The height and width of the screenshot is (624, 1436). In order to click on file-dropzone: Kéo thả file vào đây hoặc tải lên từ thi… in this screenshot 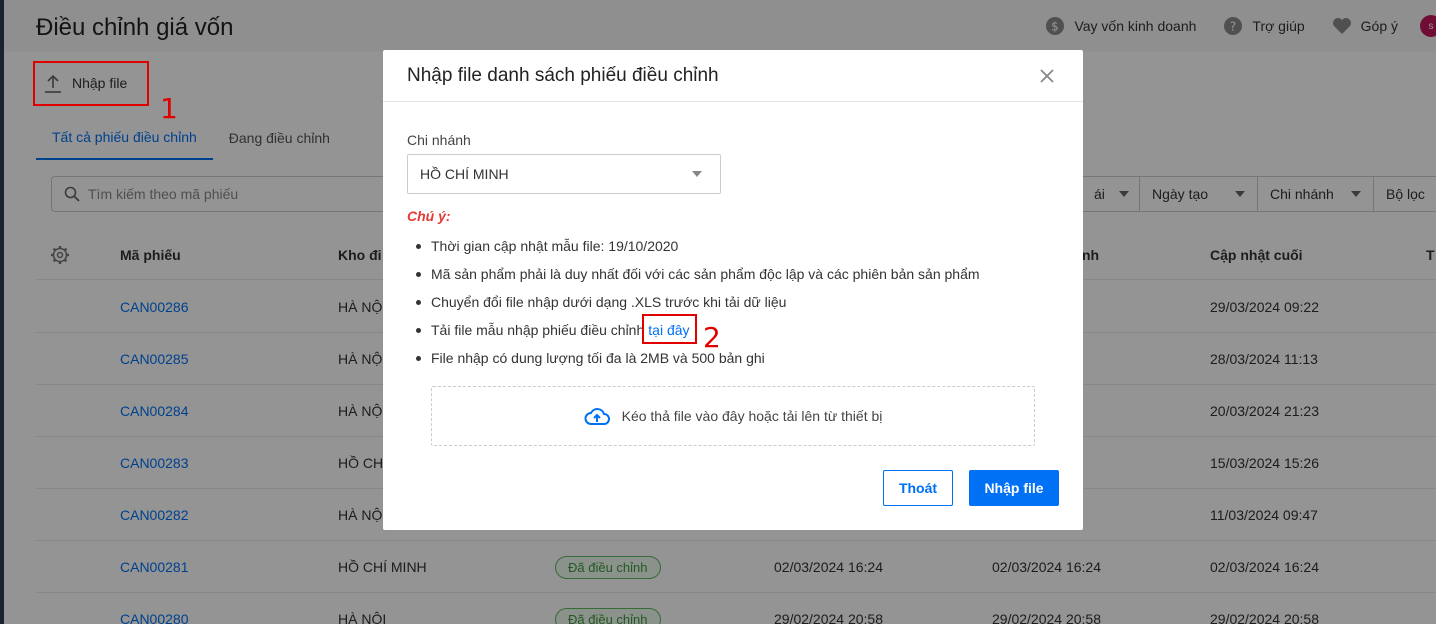, I will do `click(733, 416)`.